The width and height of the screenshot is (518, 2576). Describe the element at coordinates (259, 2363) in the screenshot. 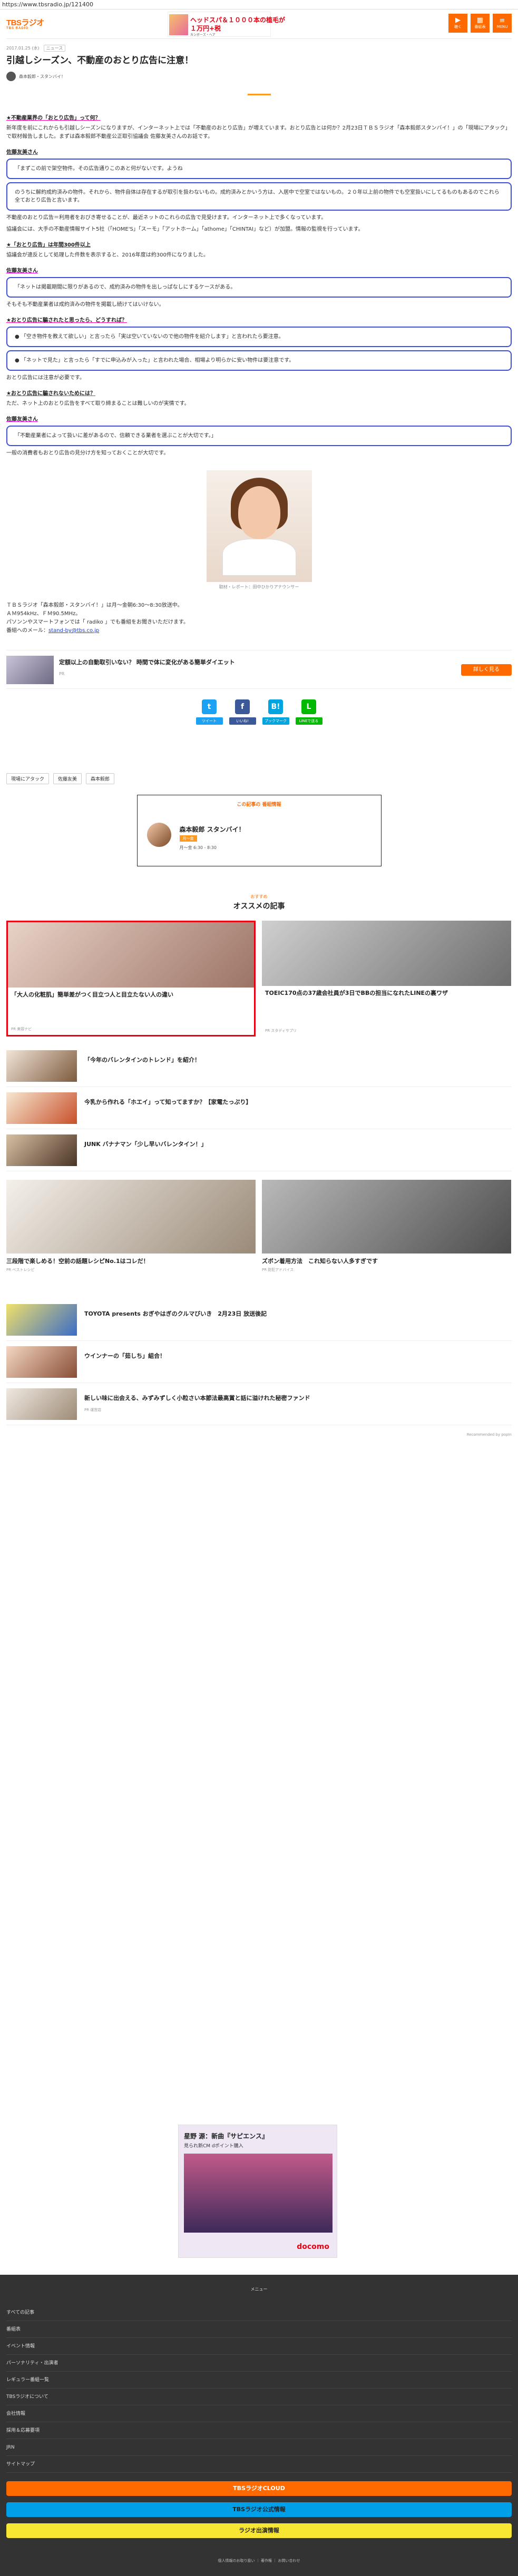

I see `footer-link: パーソナリティ・出演者` at that location.